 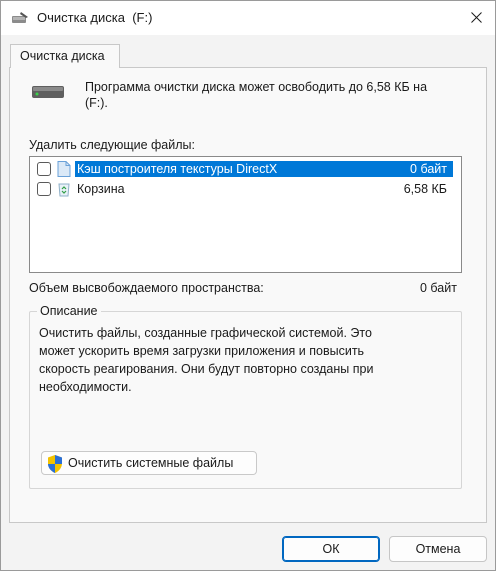 What do you see at coordinates (248, 18) in the screenshot?
I see `title-bar: Очистка диска (F:)` at bounding box center [248, 18].